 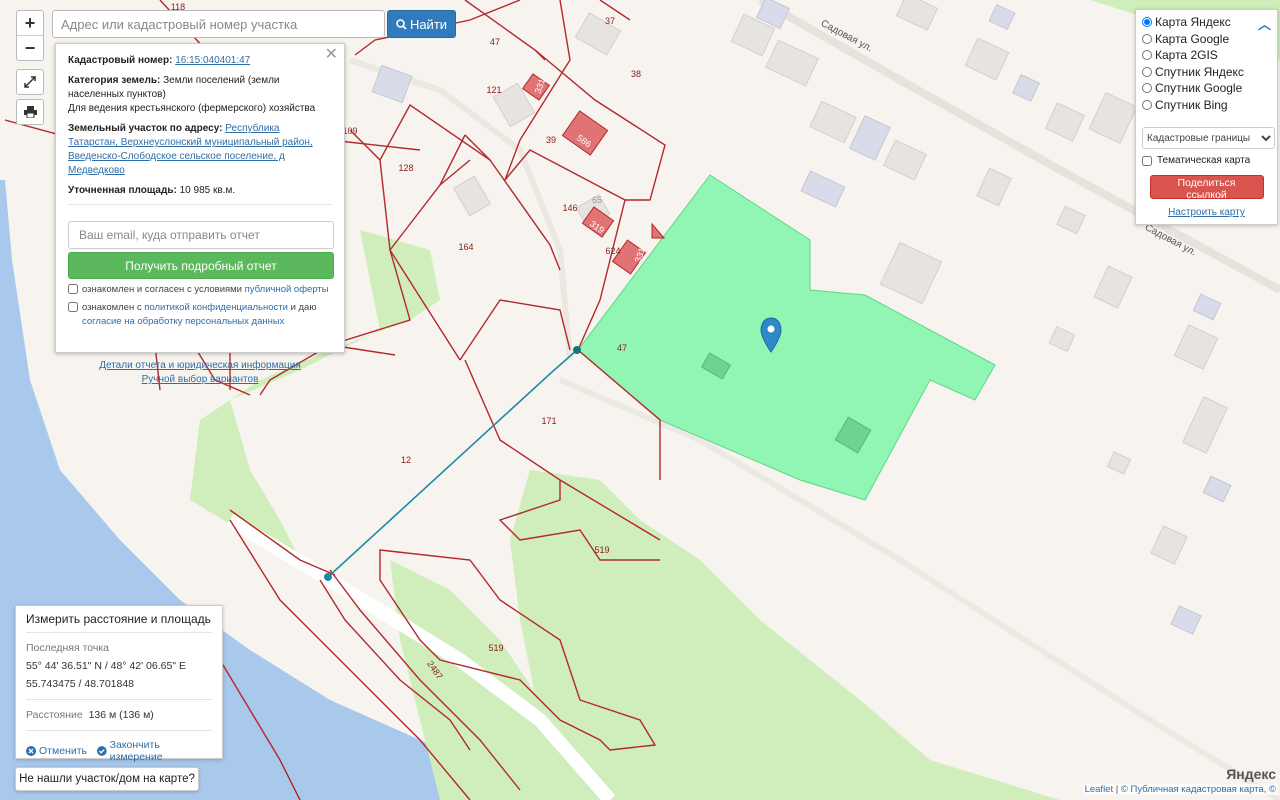 What do you see at coordinates (303, 307) in the screenshot?
I see `privacy-mid-text: и даю` at bounding box center [303, 307].